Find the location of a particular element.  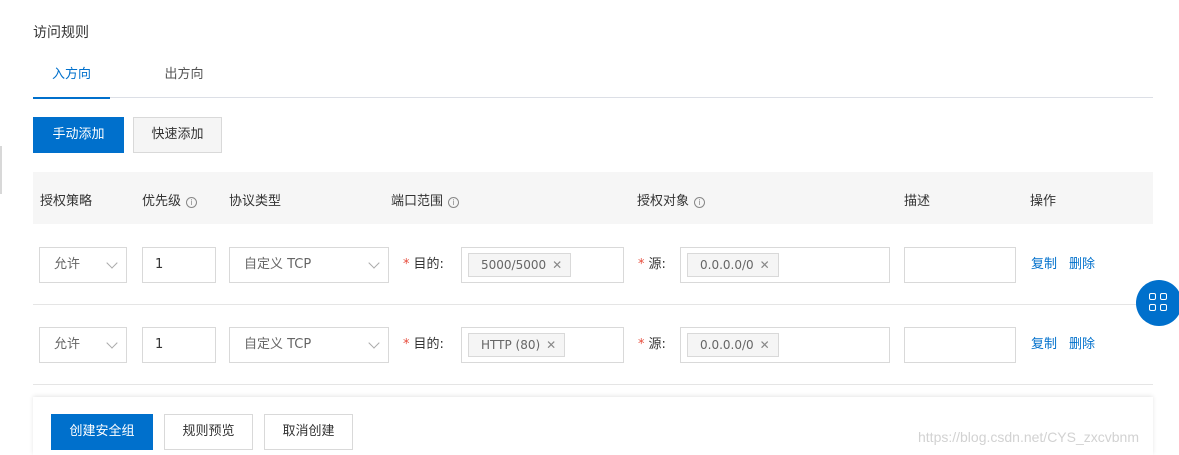

header-policy: 授权策略 is located at coordinates (66, 201).